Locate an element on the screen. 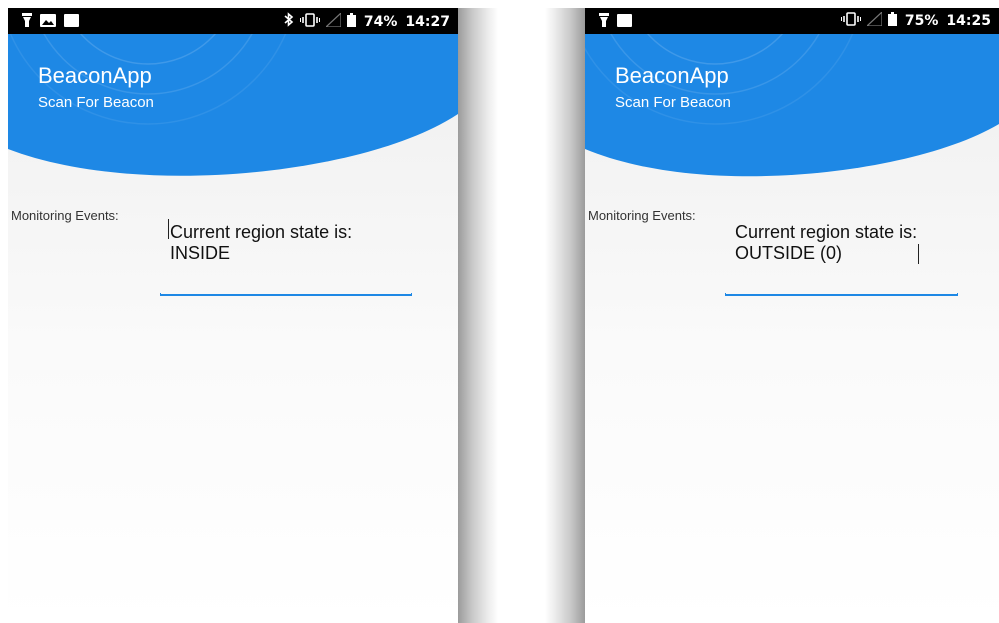  region-state-field: Current region state is: OUTSIDE (0) is located at coordinates (841, 256).